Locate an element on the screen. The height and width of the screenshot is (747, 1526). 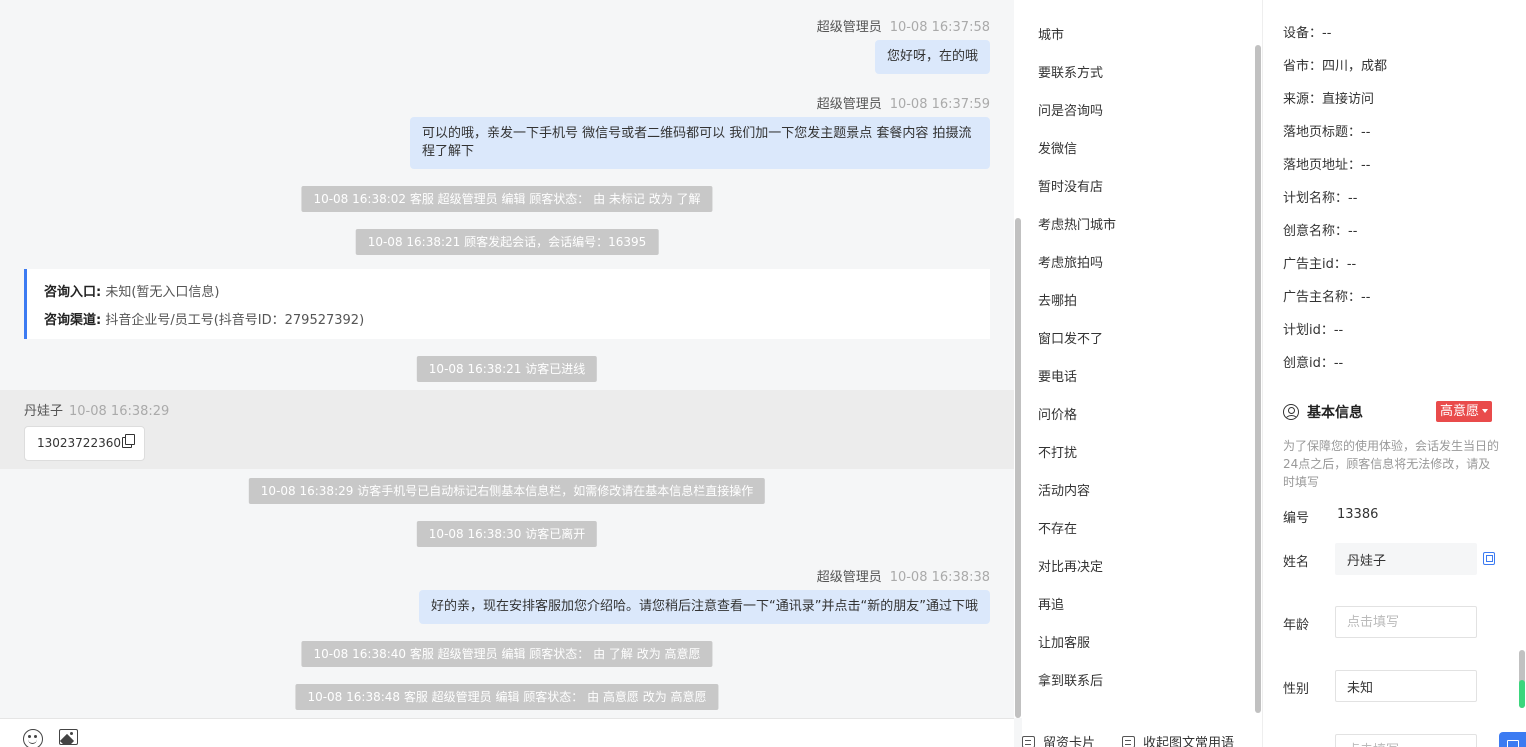
message-meta: 超级管理员 10-08 16:38:38 is located at coordinates (903, 575).